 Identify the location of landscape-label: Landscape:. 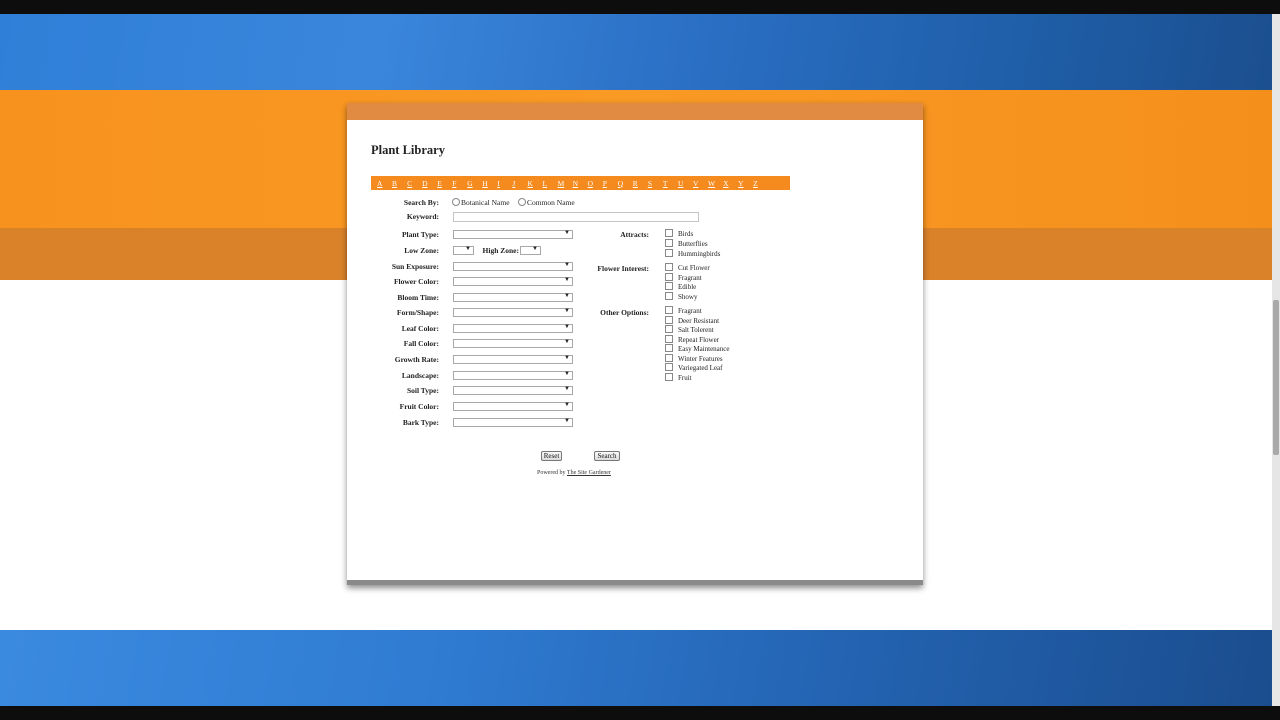
(420, 375).